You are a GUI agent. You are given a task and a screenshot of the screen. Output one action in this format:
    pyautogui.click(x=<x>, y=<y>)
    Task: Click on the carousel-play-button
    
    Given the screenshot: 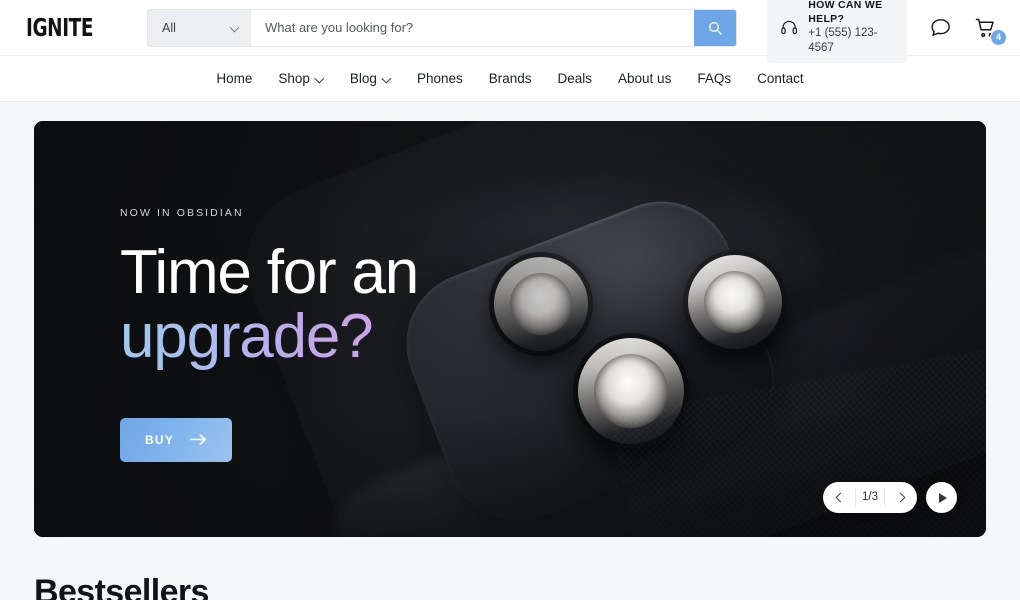 What is the action you would take?
    pyautogui.click(x=941, y=497)
    